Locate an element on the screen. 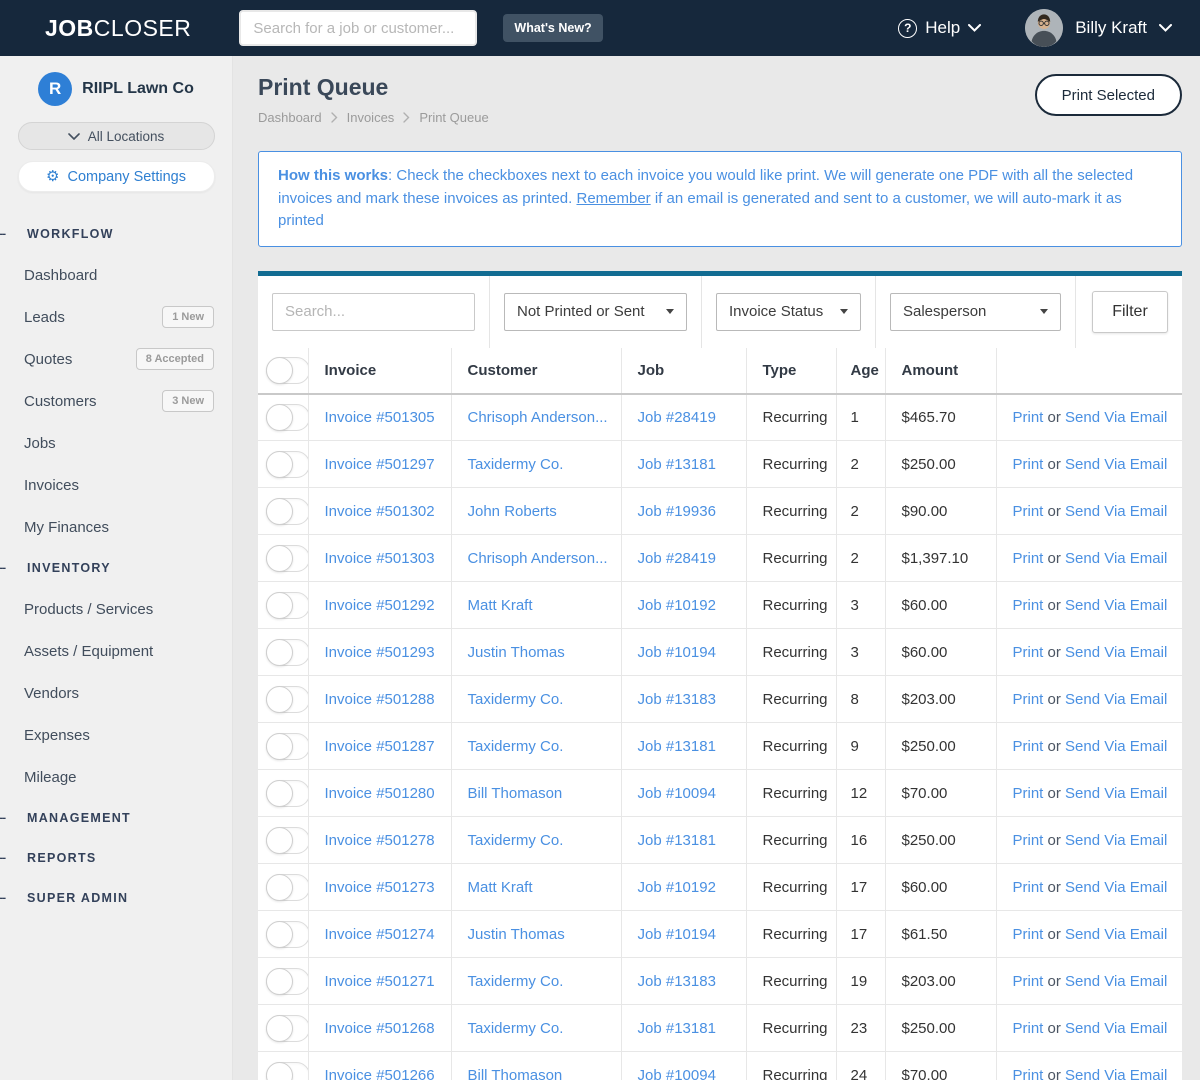 The height and width of the screenshot is (1080, 1200). invoice-link: Invoice #501288 is located at coordinates (380, 699).